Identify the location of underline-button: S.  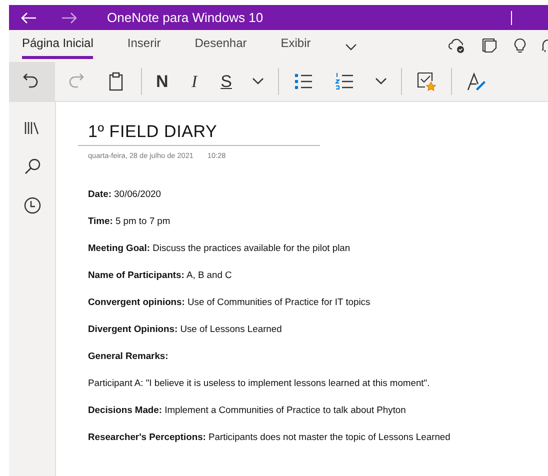
(226, 81).